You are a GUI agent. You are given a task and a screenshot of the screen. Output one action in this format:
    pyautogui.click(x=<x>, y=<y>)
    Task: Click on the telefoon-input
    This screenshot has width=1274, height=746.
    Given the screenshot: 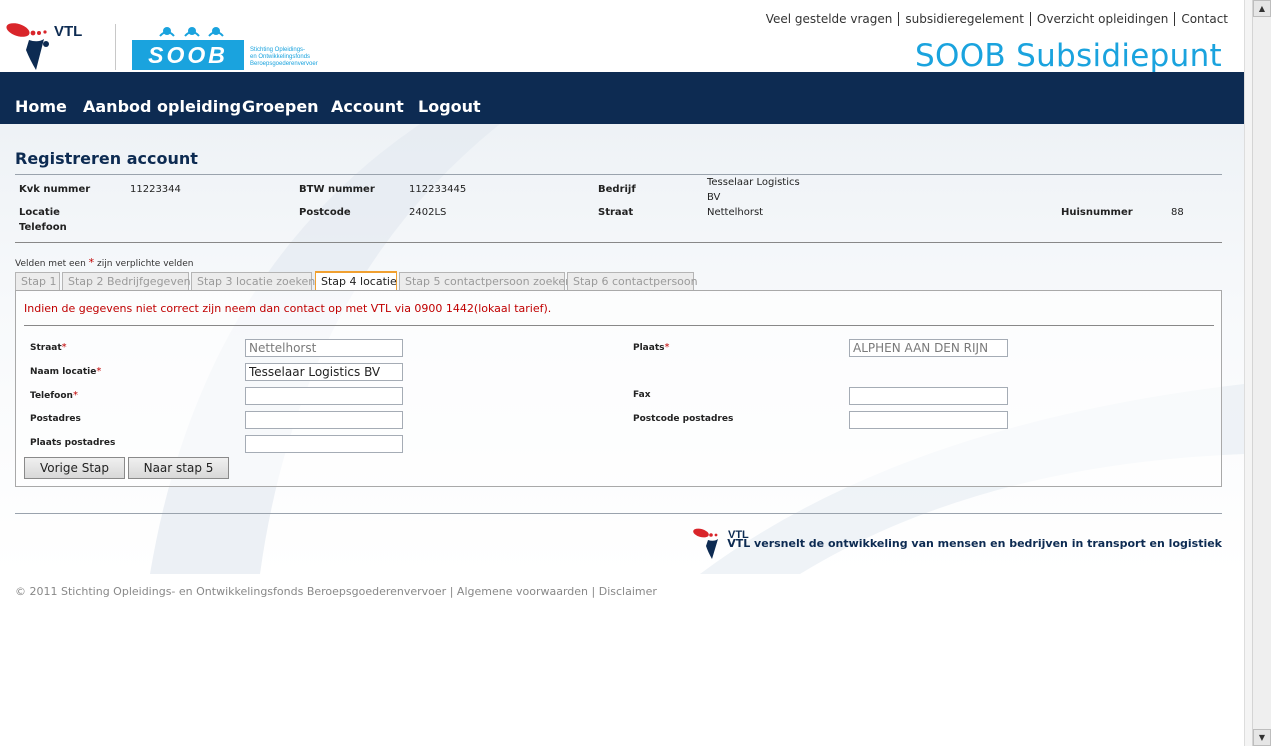 What is the action you would take?
    pyautogui.click(x=324, y=396)
    